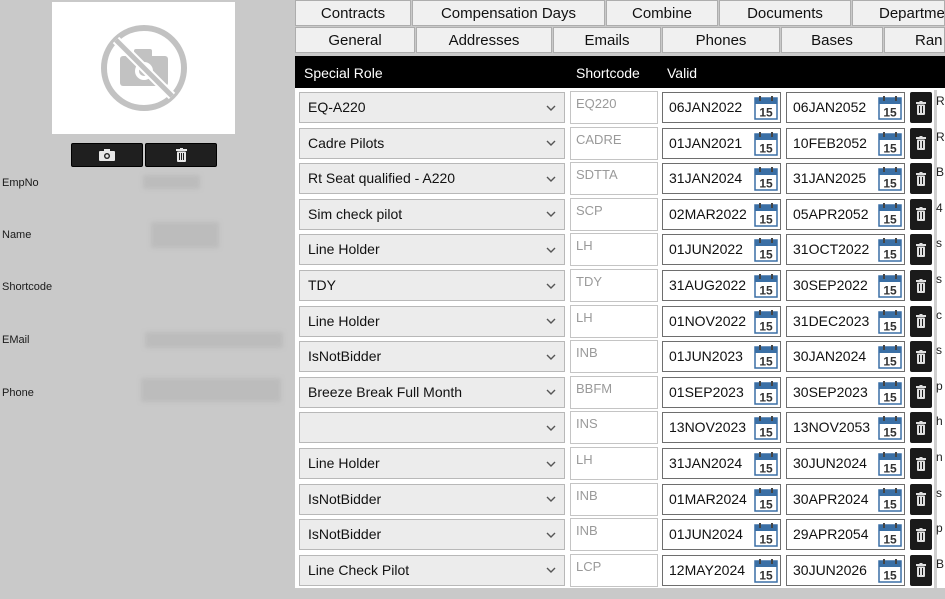 This screenshot has width=945, height=599. I want to click on valid-from-value: 13NOV2023, so click(709, 427).